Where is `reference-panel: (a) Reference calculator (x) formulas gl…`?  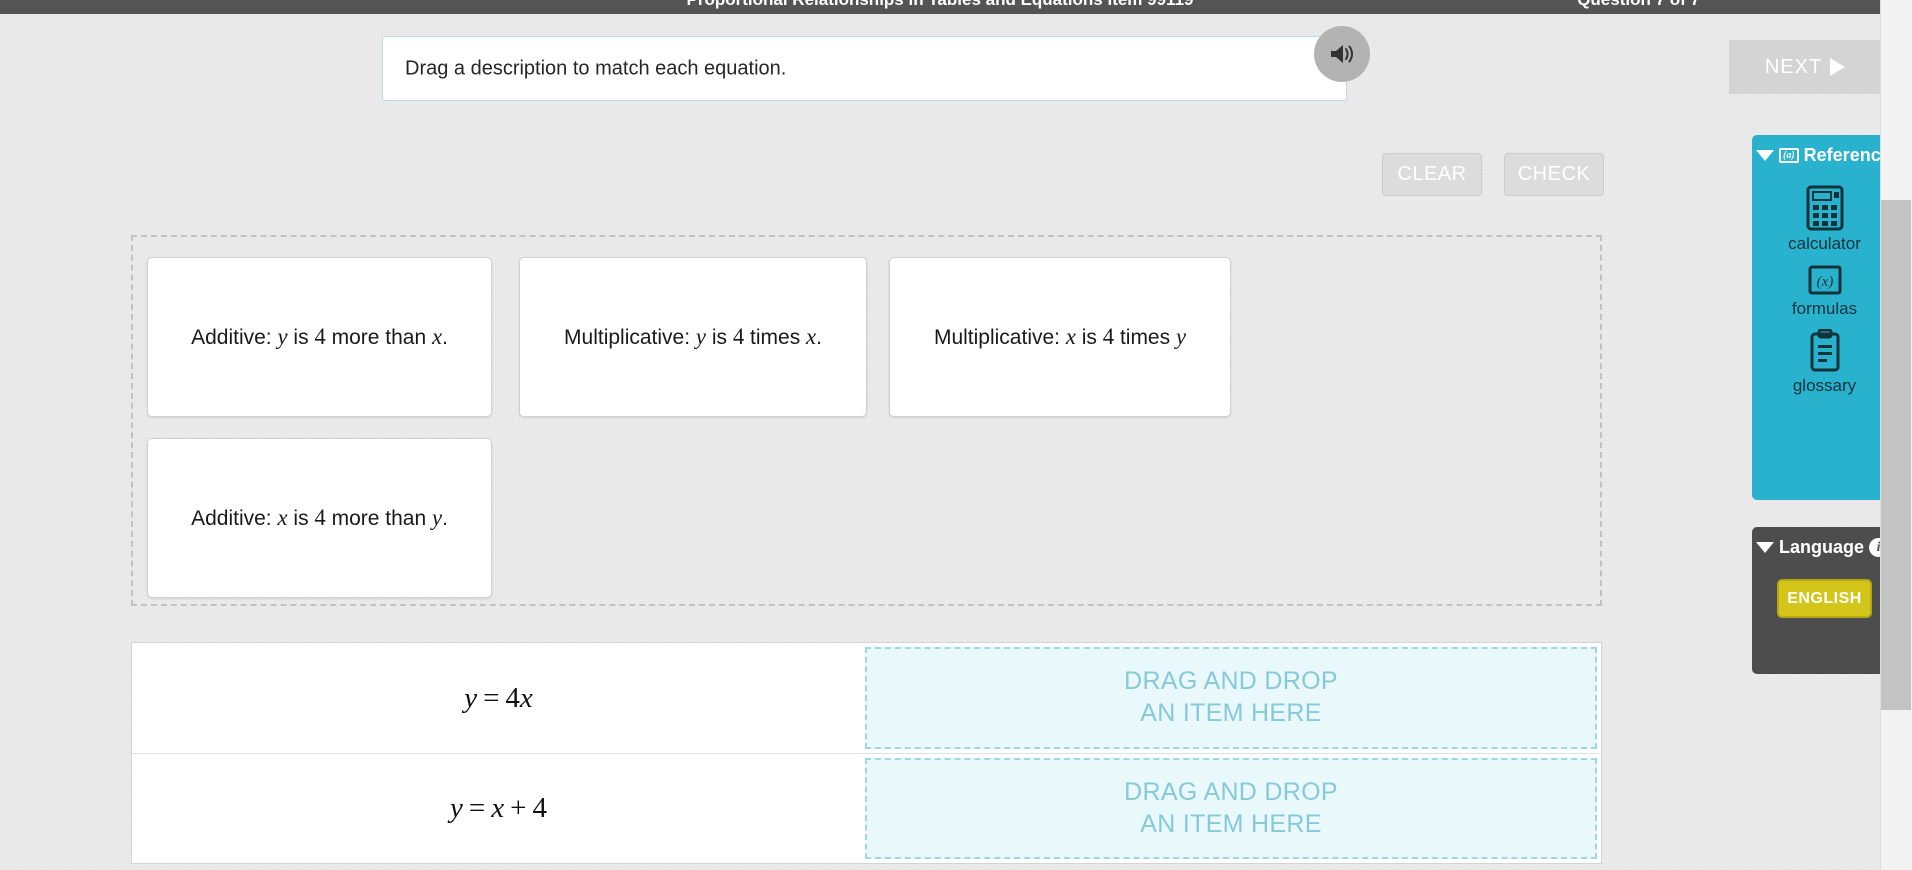 reference-panel: (a) Reference calculator (x) formulas gl… is located at coordinates (1824, 317).